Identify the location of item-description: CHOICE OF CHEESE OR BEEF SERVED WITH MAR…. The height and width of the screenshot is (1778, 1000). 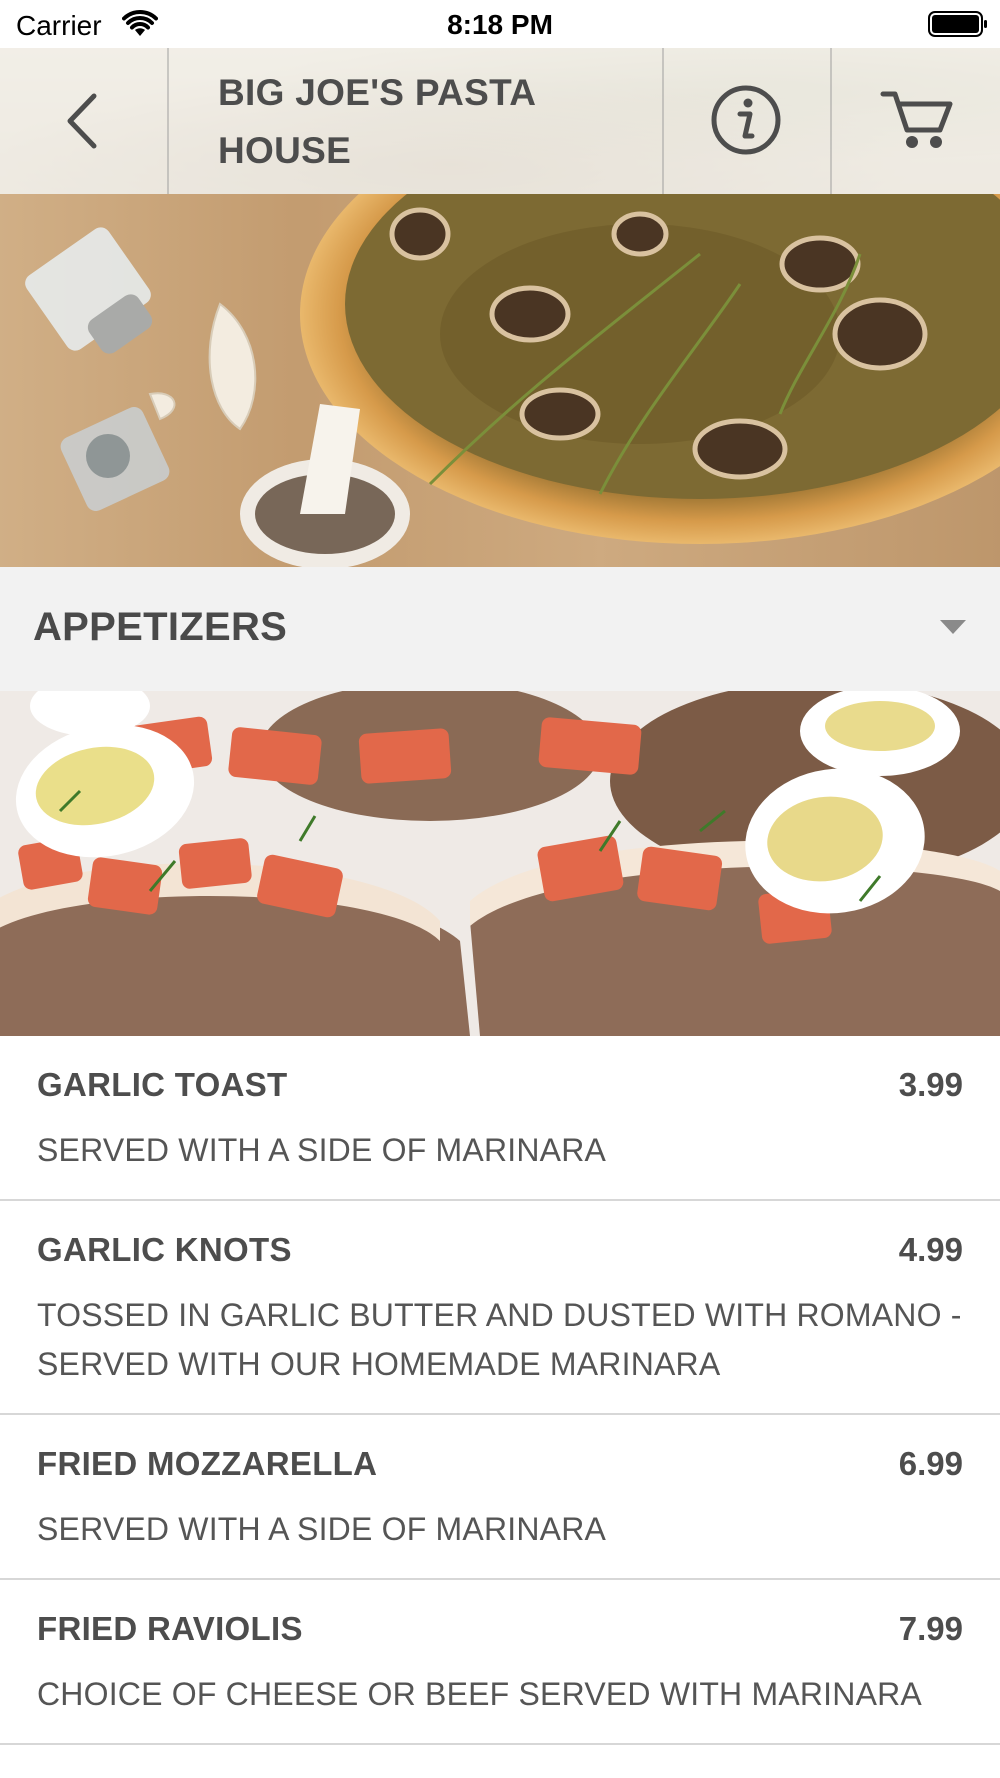
(479, 1694).